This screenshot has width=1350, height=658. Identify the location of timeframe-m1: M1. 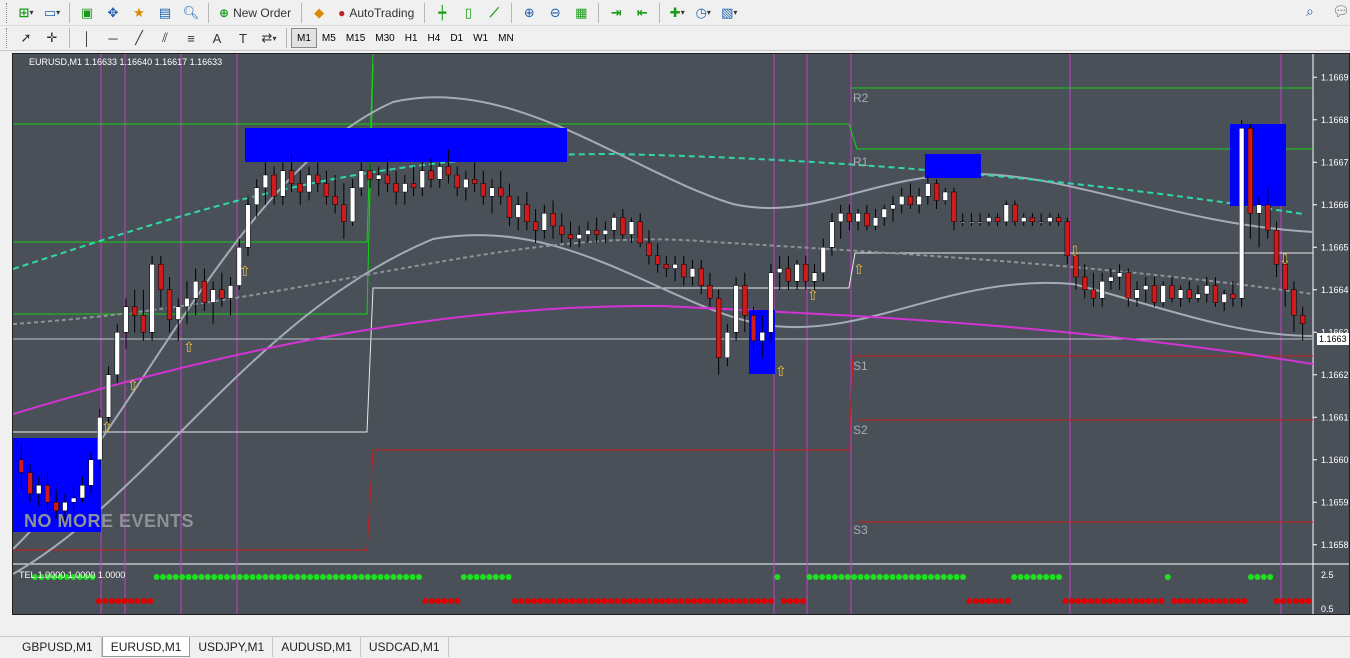
(304, 38).